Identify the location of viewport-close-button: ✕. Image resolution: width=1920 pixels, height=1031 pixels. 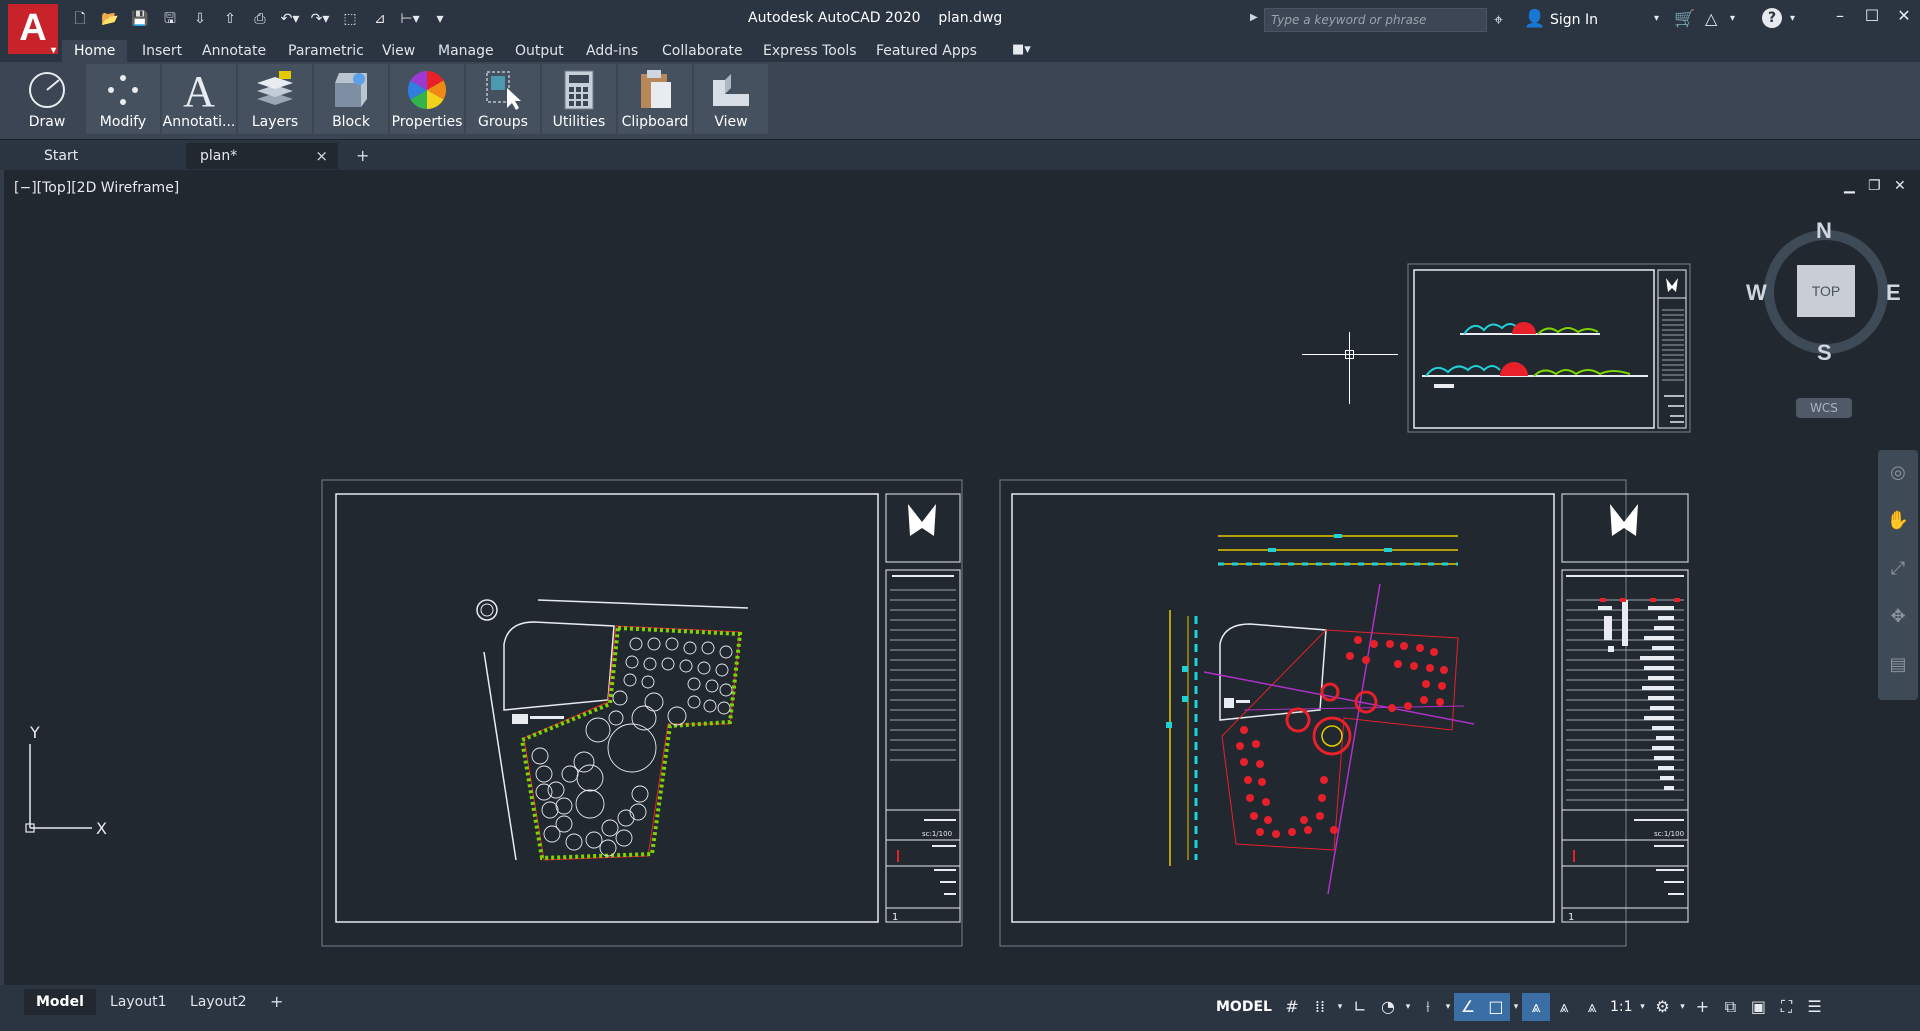
(1900, 186).